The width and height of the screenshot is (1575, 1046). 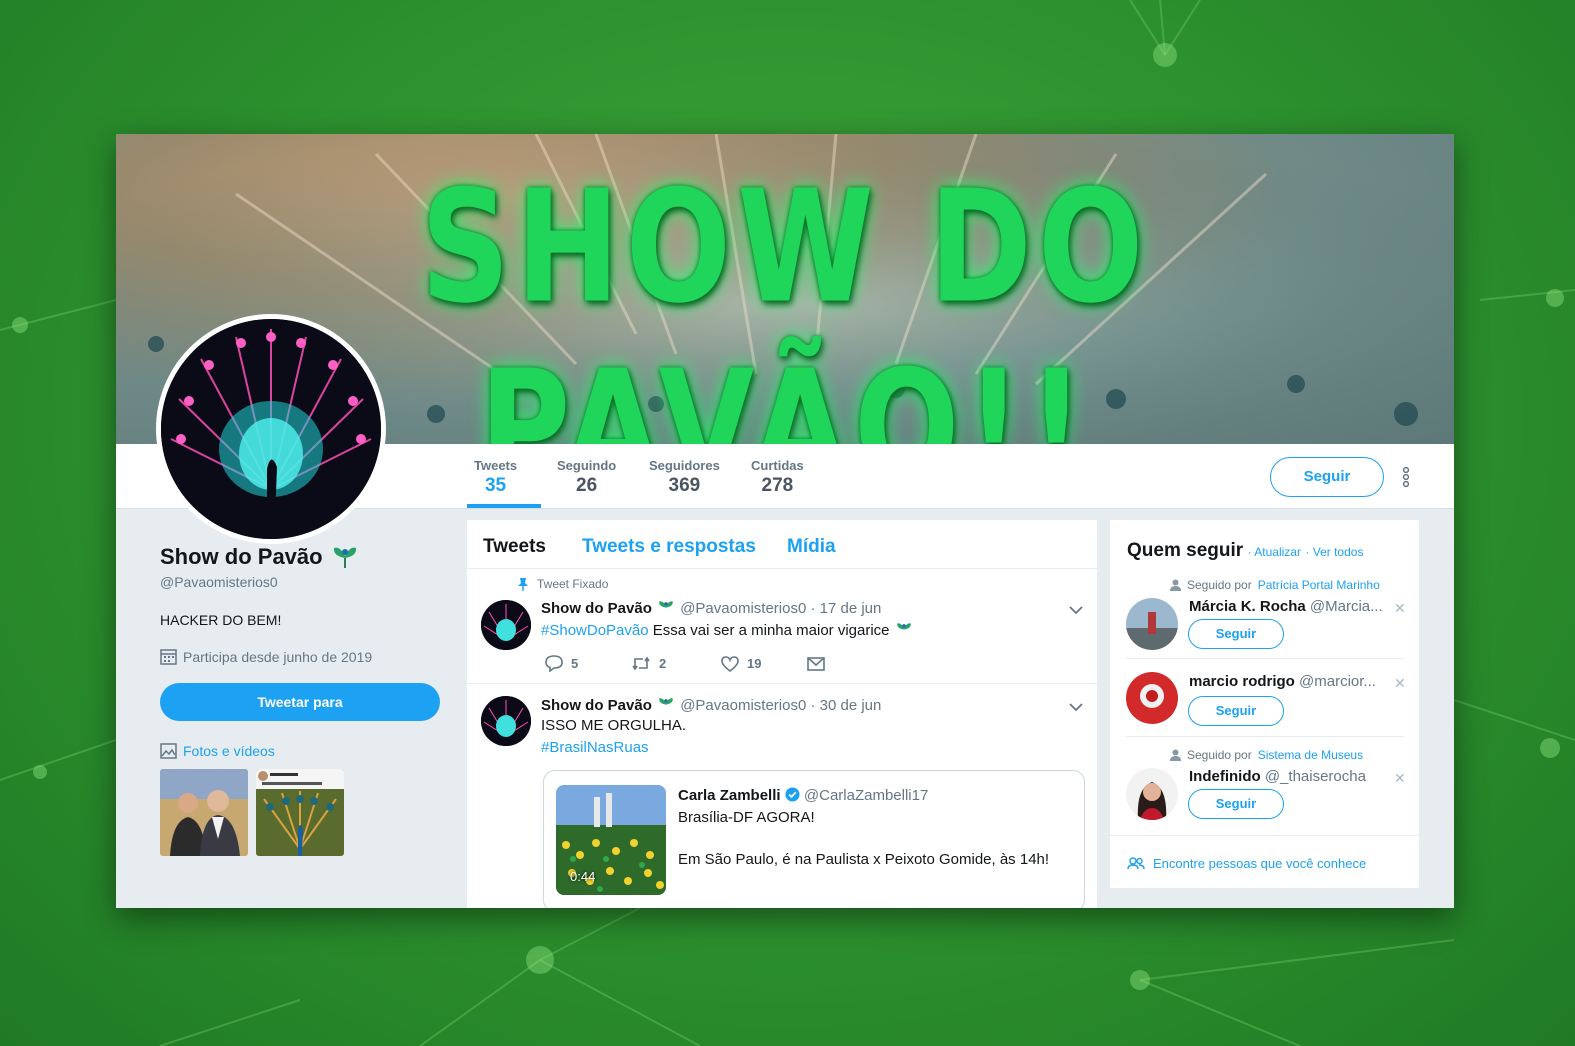 What do you see at coordinates (866, 795) in the screenshot?
I see `quoted-author-handle: @CarlaZambelli17` at bounding box center [866, 795].